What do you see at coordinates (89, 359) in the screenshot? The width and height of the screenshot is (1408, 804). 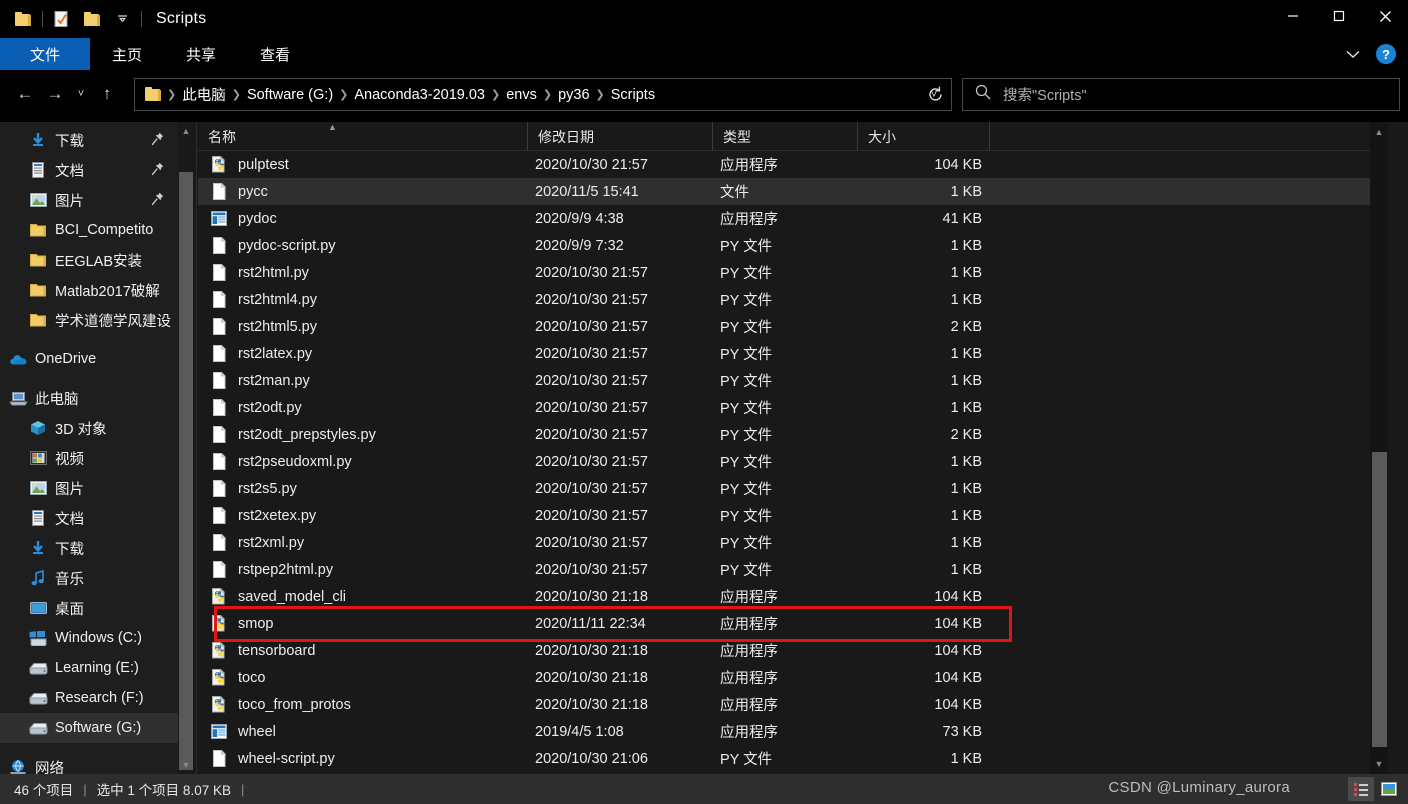 I see `sidebar-item-7: OneDrive` at bounding box center [89, 359].